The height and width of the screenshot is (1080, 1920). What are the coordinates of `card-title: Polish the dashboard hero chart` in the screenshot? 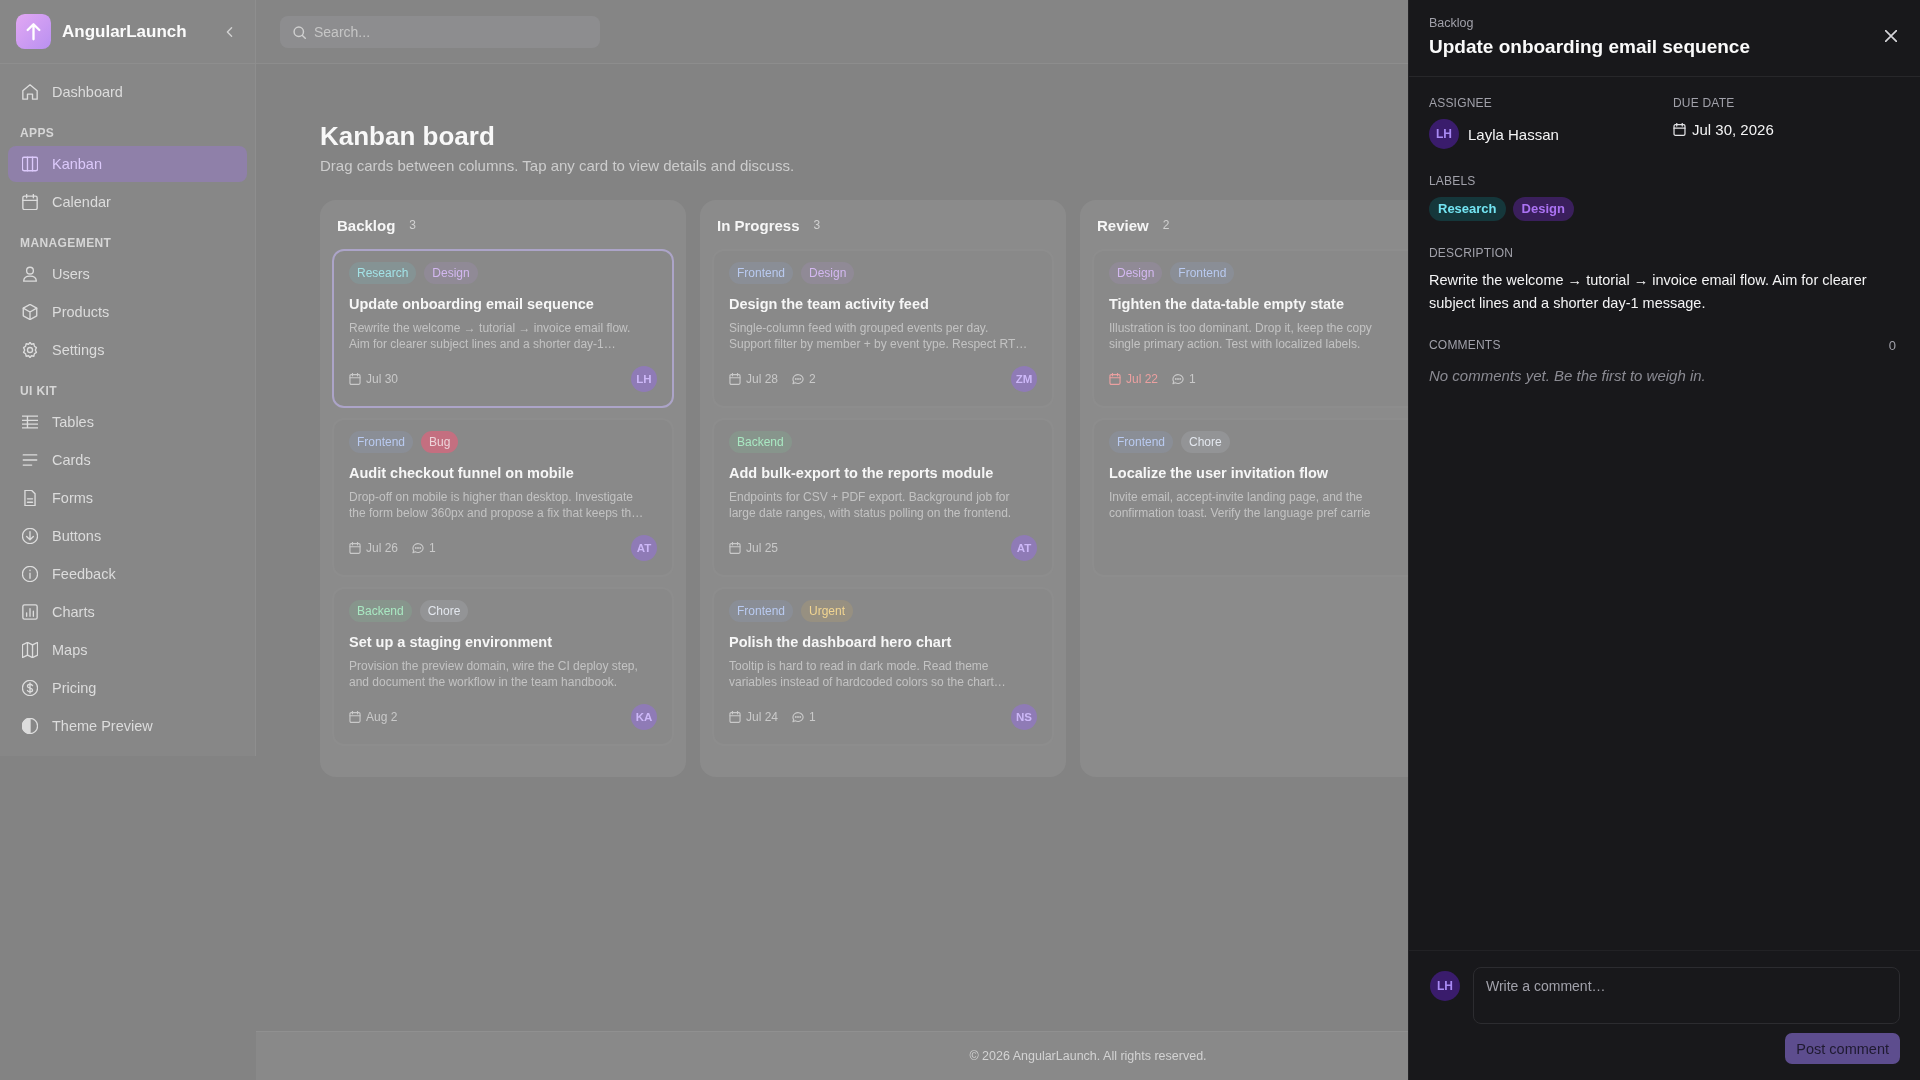 It's located at (841, 642).